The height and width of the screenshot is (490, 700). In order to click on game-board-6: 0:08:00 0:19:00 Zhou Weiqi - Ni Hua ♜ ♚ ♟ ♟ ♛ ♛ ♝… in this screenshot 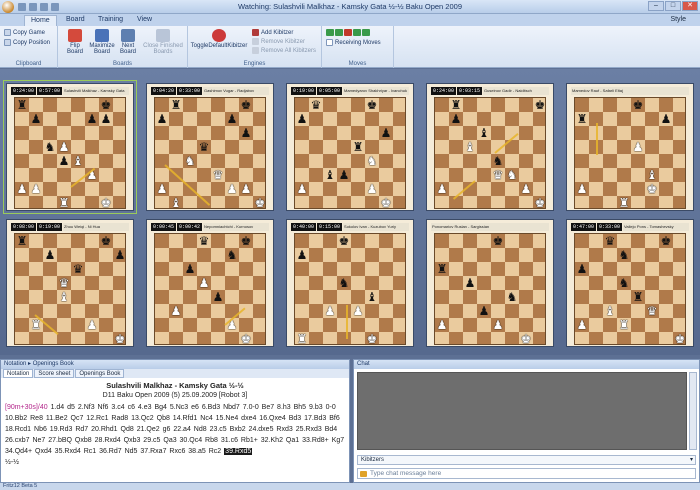, I will do `click(70, 283)`.